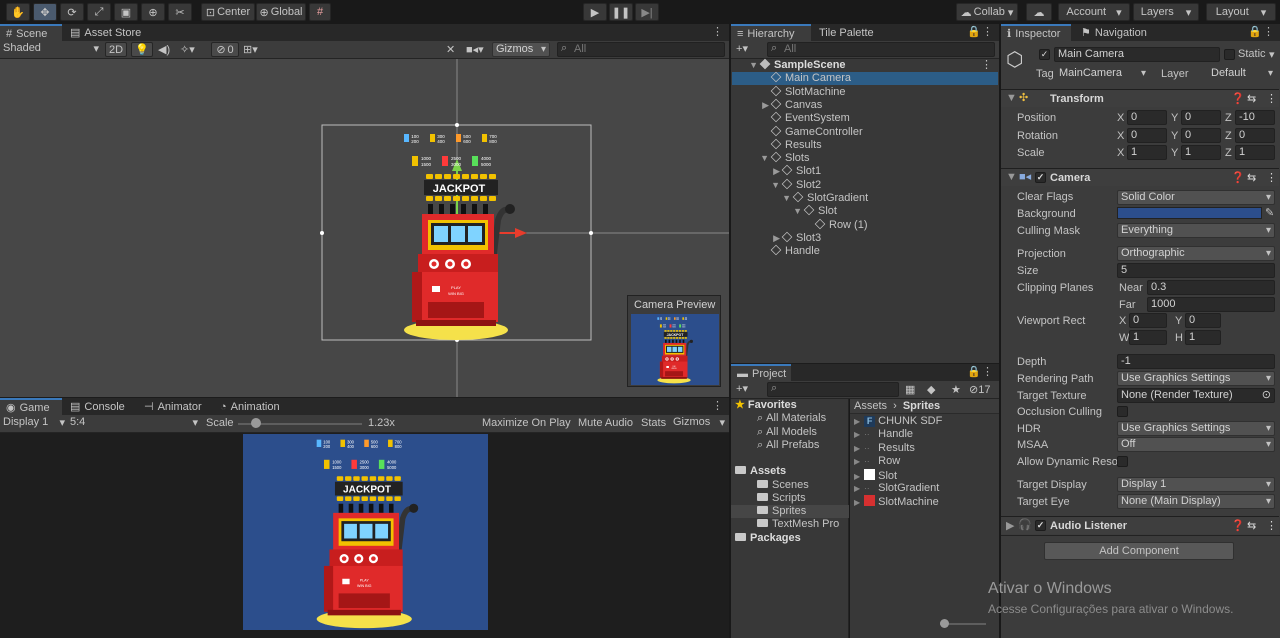  What do you see at coordinates (865, 251) in the screenshot?
I see `hierarchy-item: Handle` at bounding box center [865, 251].